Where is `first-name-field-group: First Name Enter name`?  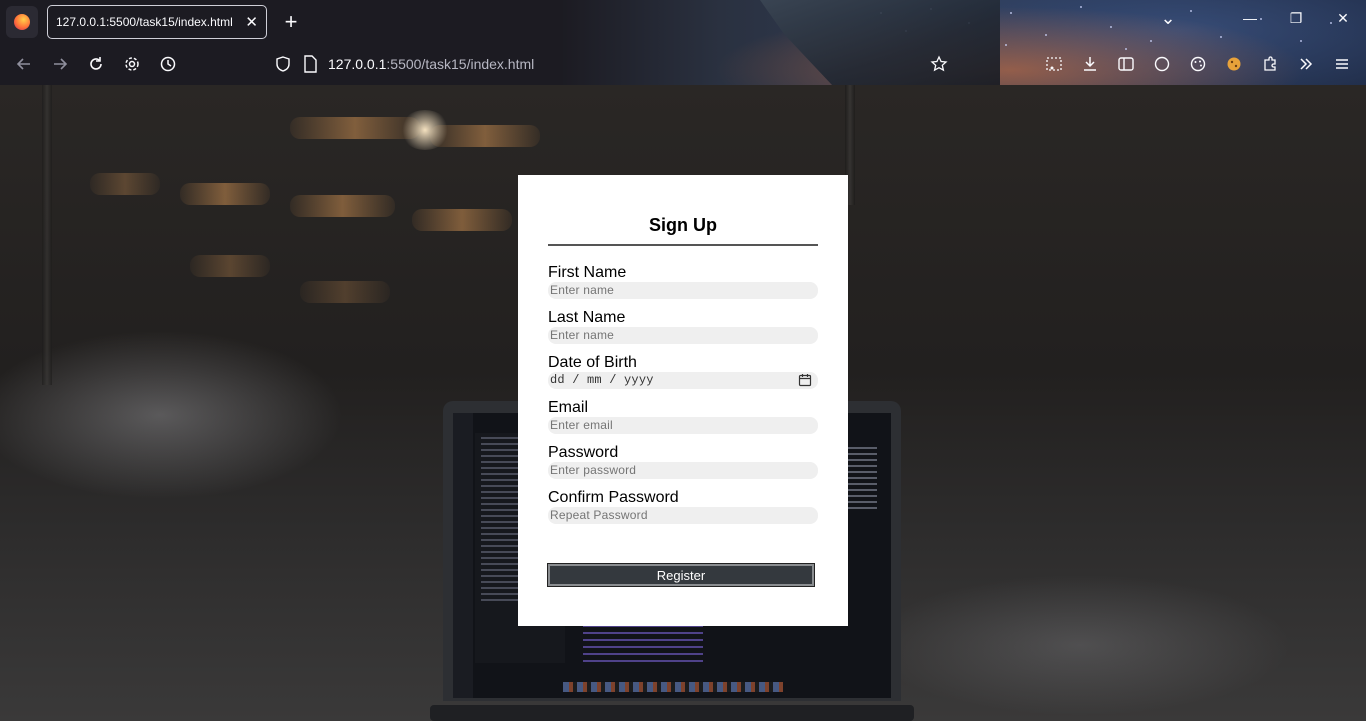
first-name-field-group: First Name Enter name is located at coordinates (683, 281).